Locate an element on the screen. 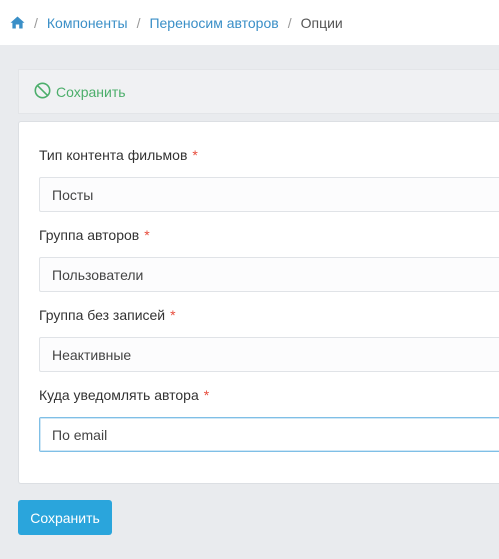  breadcrumb-components-link: Компоненты is located at coordinates (87, 23).